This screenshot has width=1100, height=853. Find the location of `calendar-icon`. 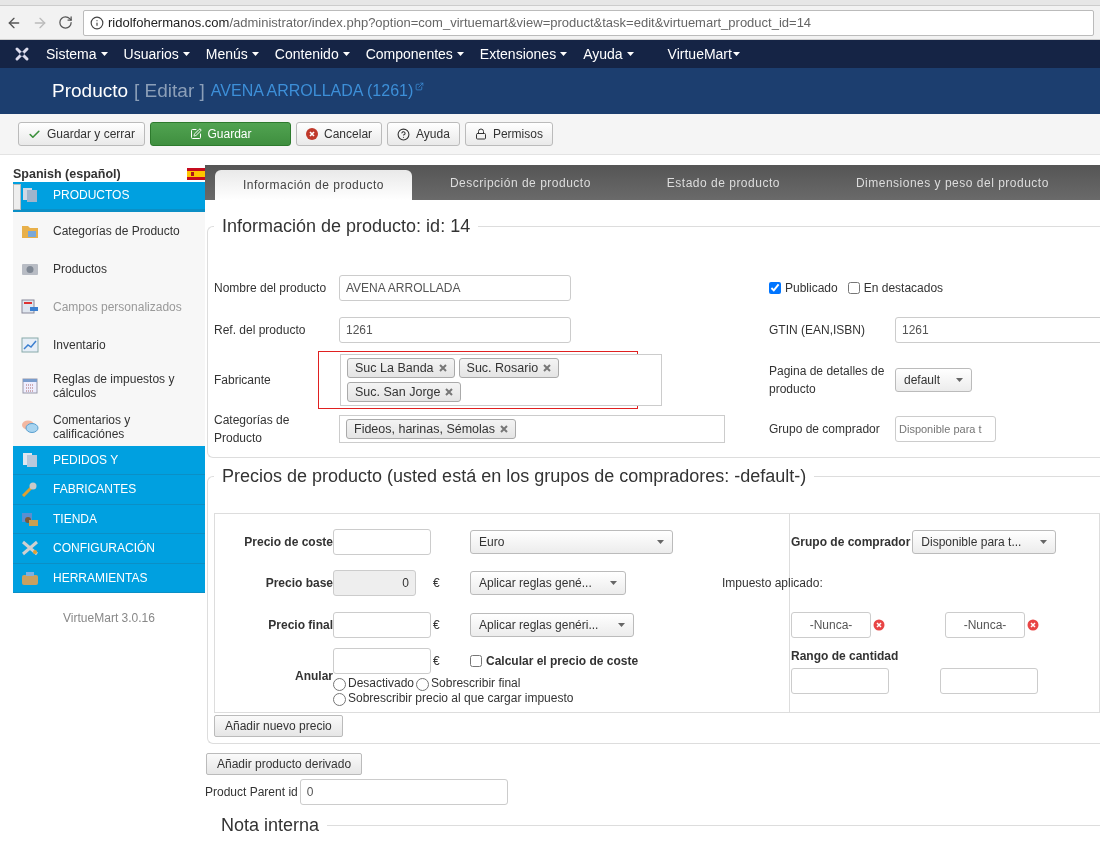

calendar-icon is located at coordinates (30, 385).